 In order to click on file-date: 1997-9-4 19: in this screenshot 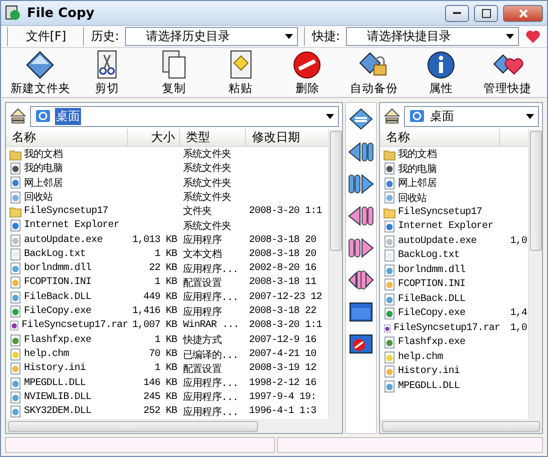, I will do `click(283, 397)`.